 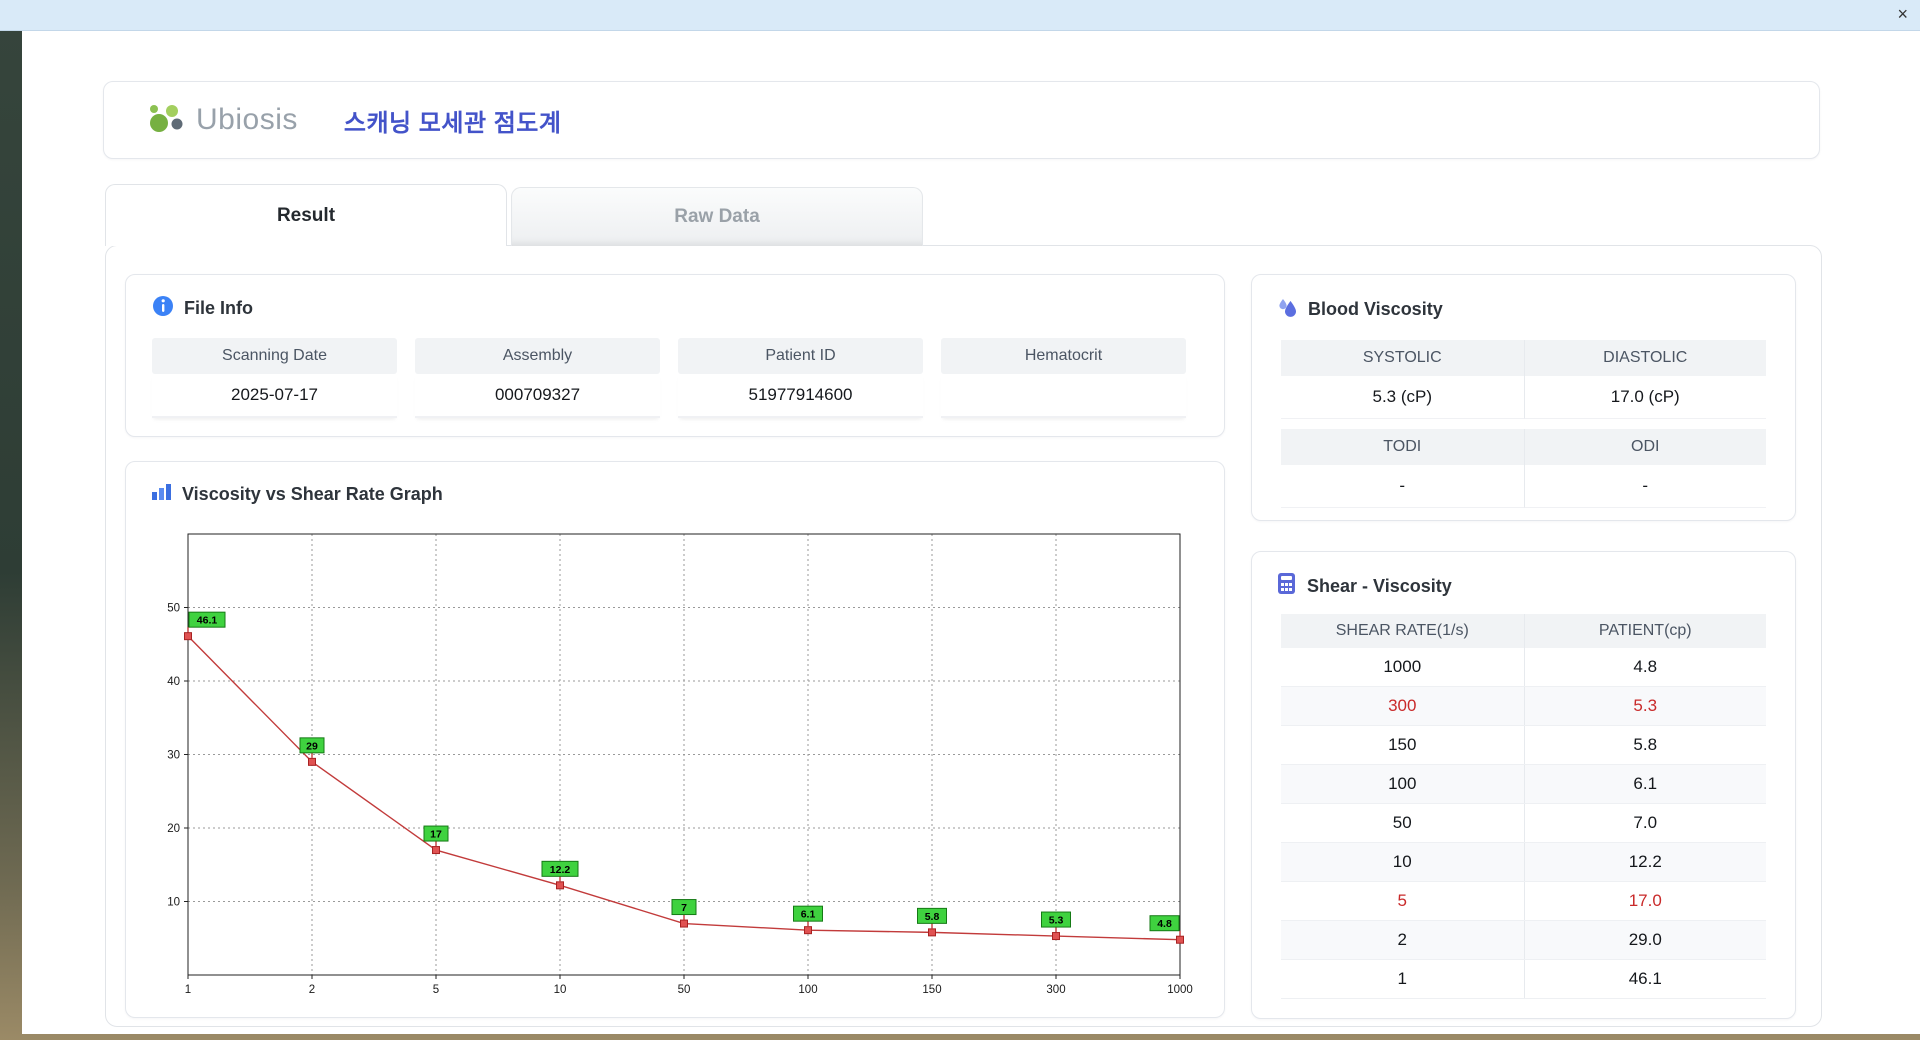 I want to click on patient-viscosity-cell: 4.8, so click(x=1645, y=667).